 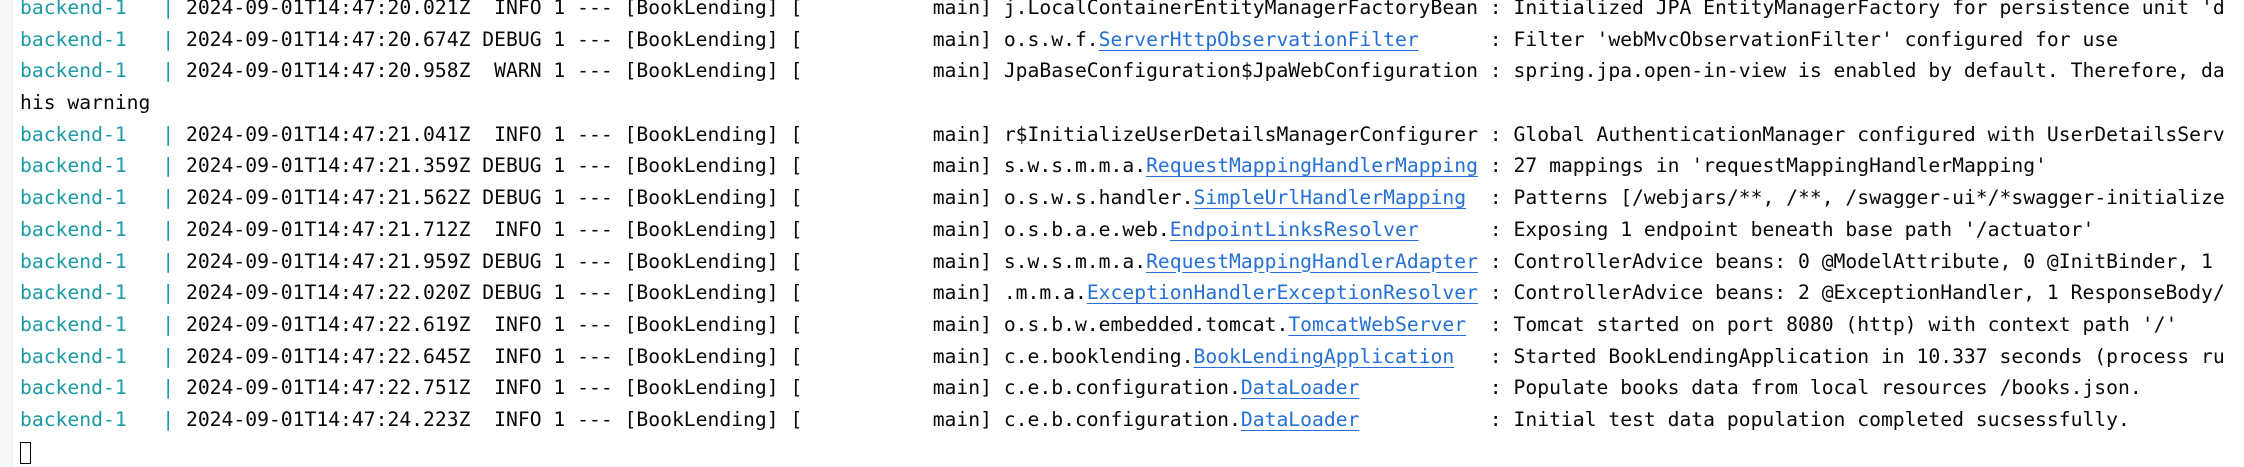 What do you see at coordinates (1294, 229) in the screenshot?
I see `logger-class-link: EndpointLinksResolver` at bounding box center [1294, 229].